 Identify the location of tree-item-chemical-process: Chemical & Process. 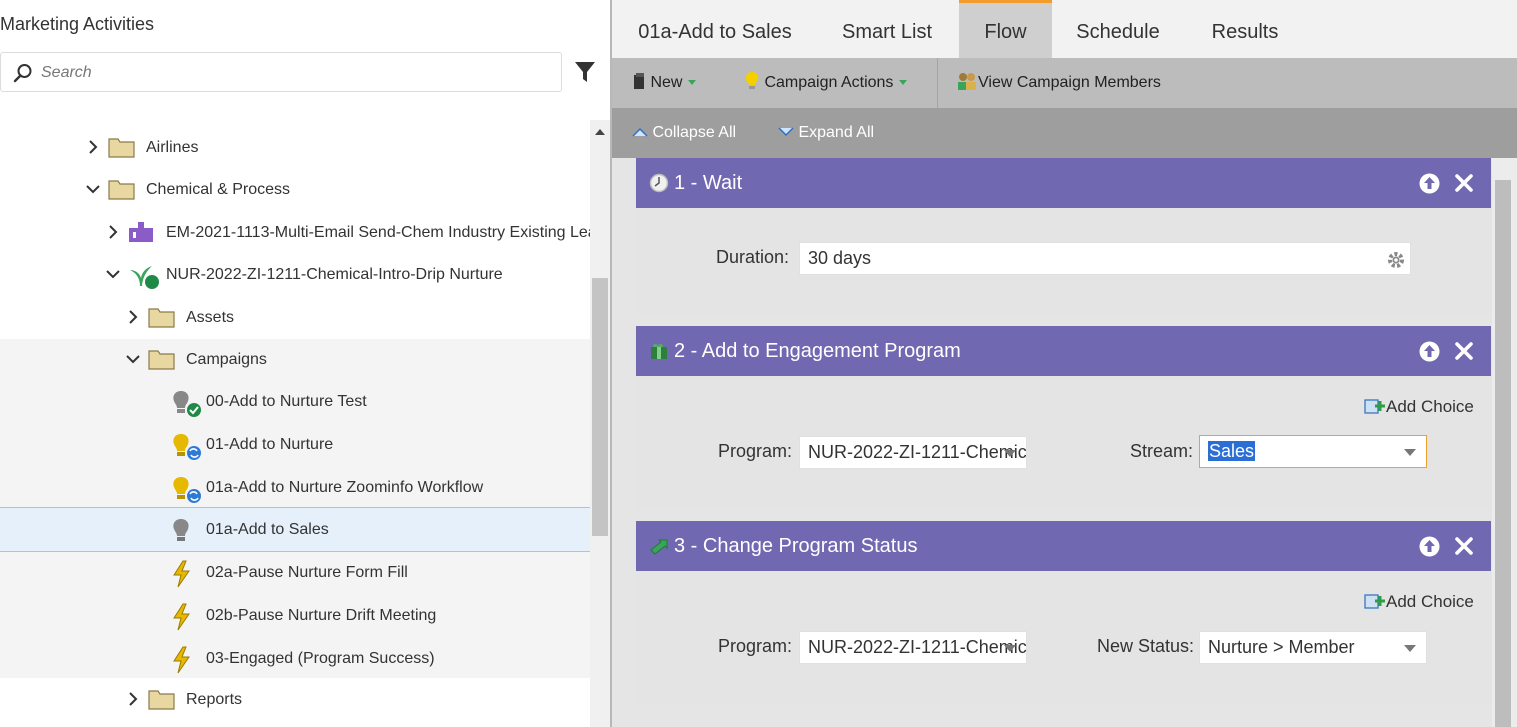
(295, 190).